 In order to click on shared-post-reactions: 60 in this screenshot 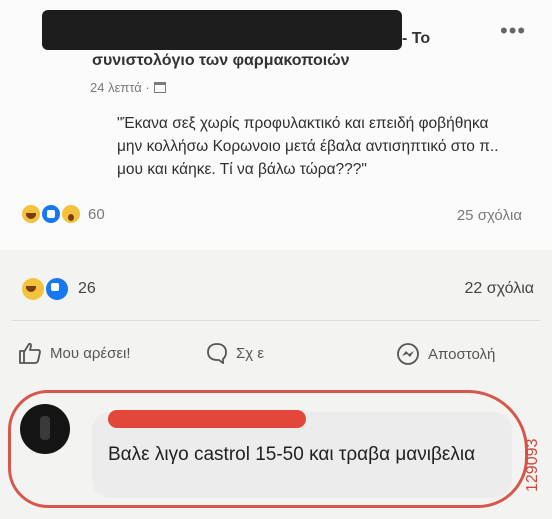, I will do `click(63, 214)`.